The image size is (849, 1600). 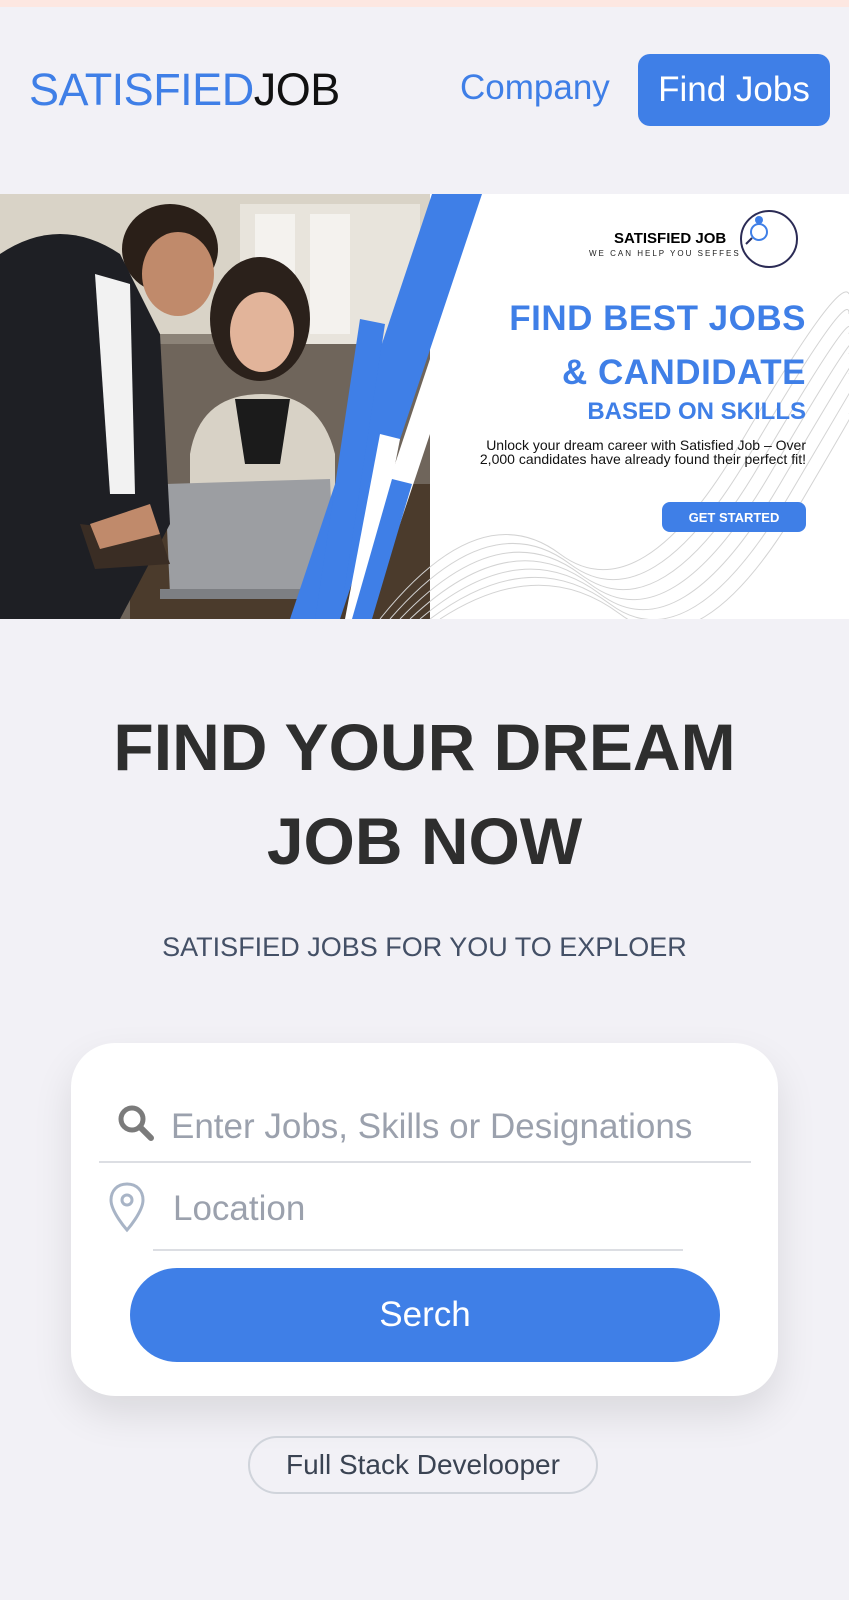 What do you see at coordinates (141, 89) in the screenshot?
I see `logo-part-satisfied: SATISFIED` at bounding box center [141, 89].